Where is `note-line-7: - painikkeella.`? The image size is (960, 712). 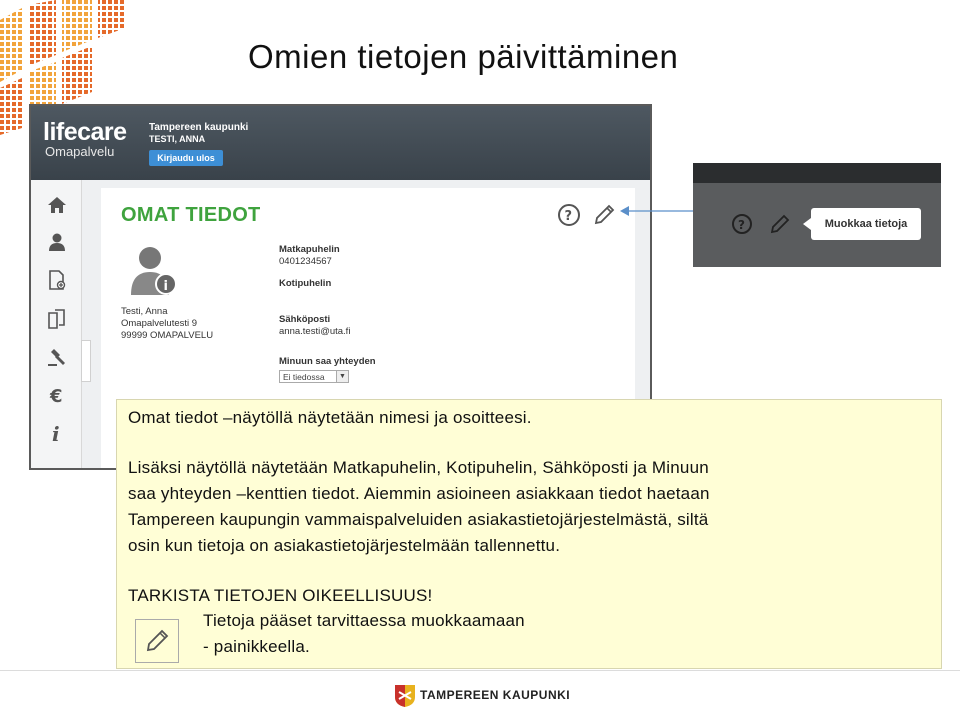 note-line-7: - painikkeella. is located at coordinates (256, 646).